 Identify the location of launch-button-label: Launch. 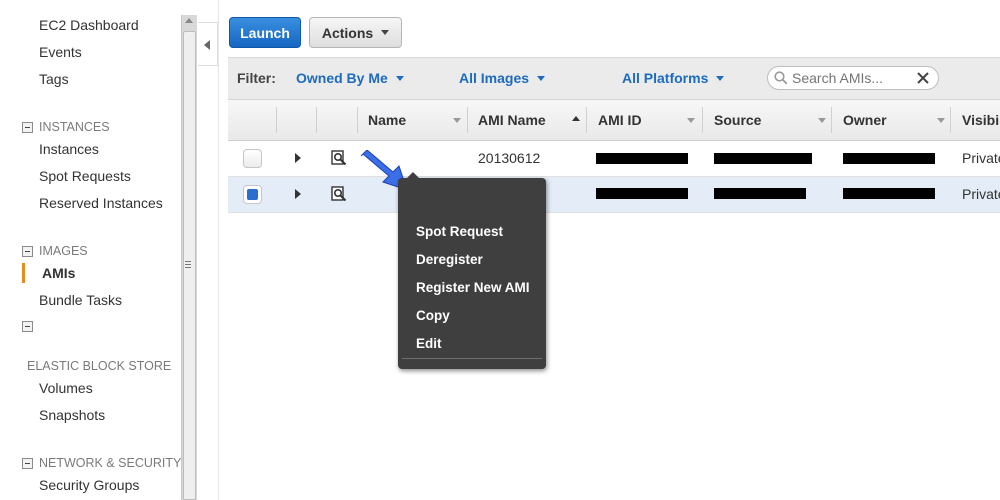
(265, 32).